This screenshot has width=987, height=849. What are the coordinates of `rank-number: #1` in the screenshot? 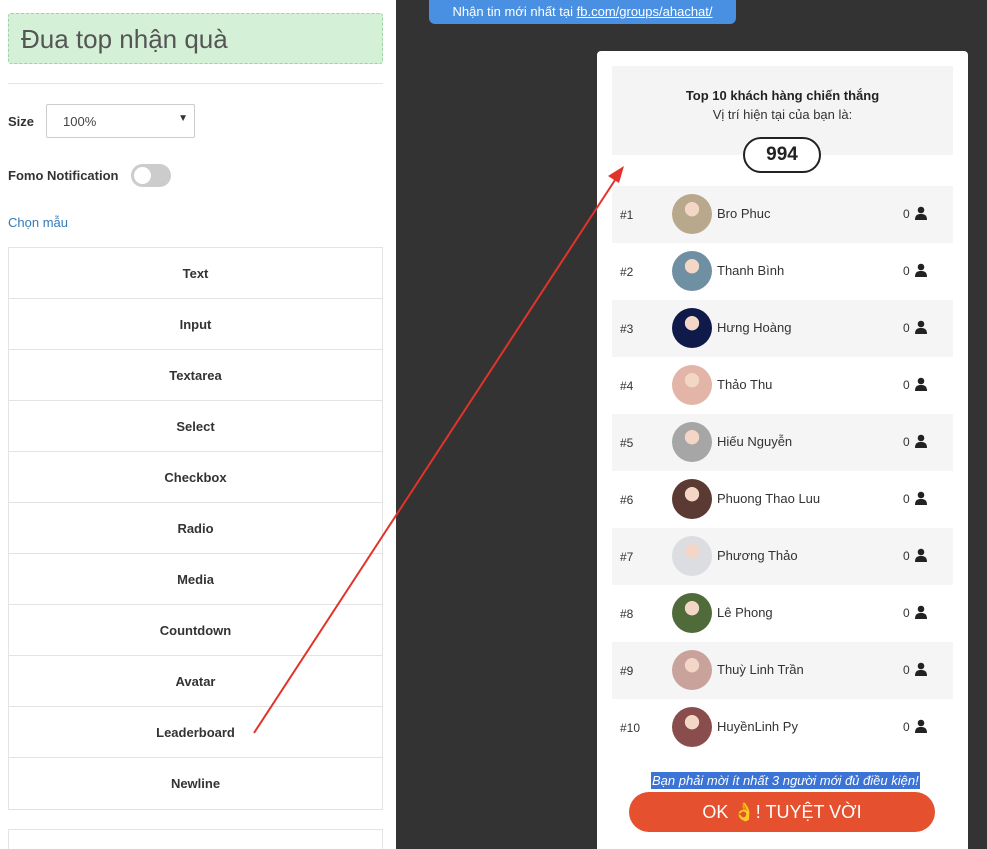 It's located at (627, 215).